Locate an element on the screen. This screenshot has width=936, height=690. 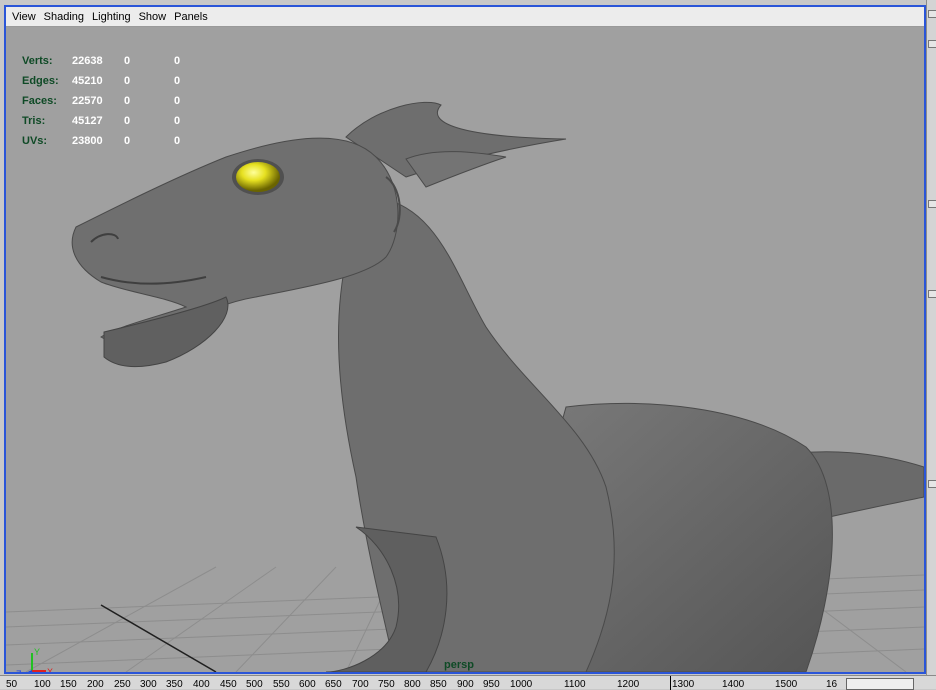
creature-eye-ball is located at coordinates (258, 177).